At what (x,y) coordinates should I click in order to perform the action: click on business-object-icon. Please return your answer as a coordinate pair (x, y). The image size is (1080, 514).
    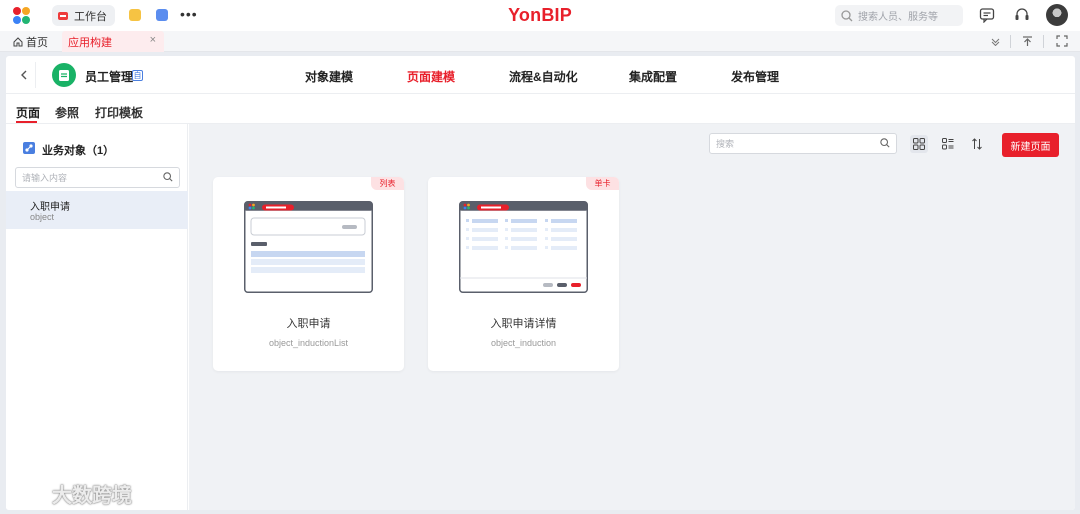
    Looking at the image, I should click on (29, 148).